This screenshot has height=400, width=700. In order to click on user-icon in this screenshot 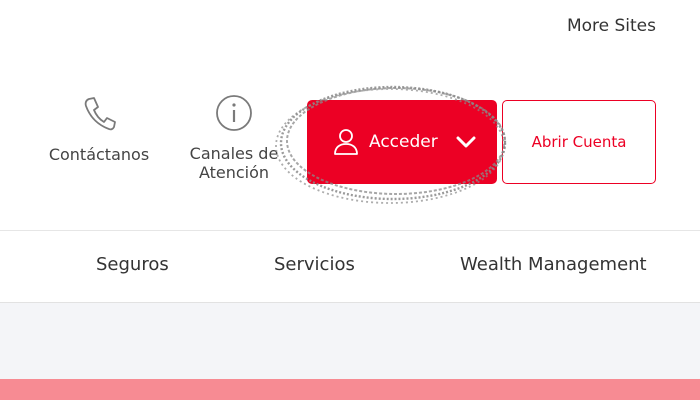, I will do `click(346, 142)`.